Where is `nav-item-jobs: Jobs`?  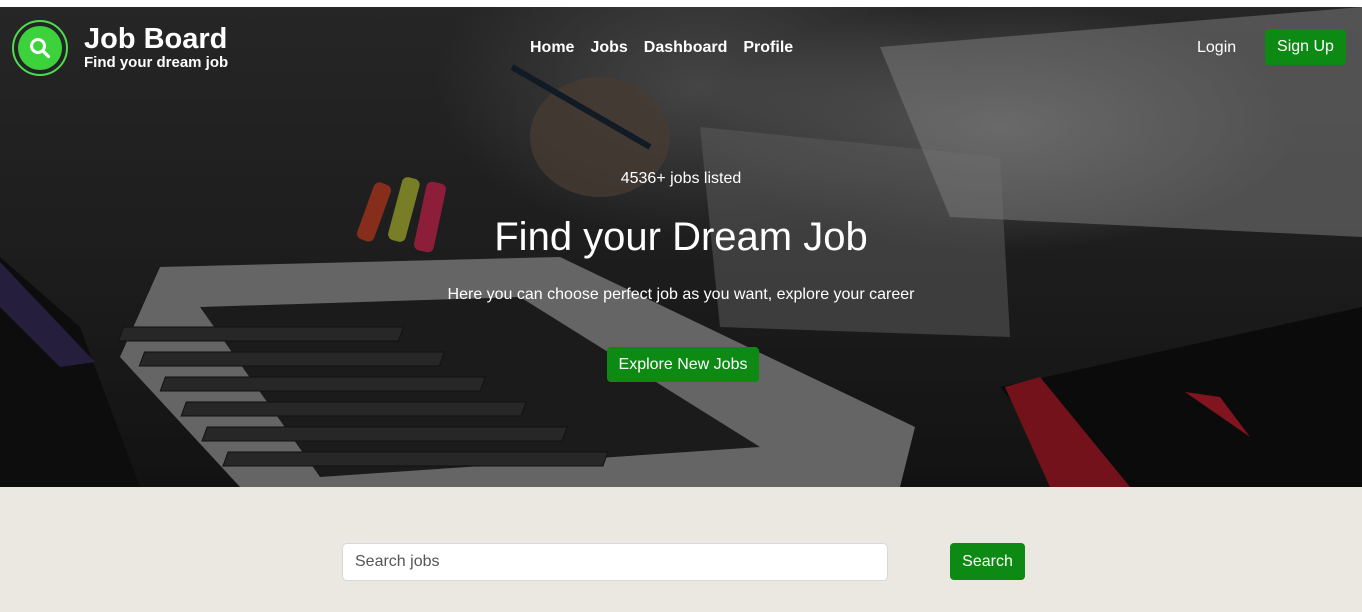 nav-item-jobs: Jobs is located at coordinates (608, 48).